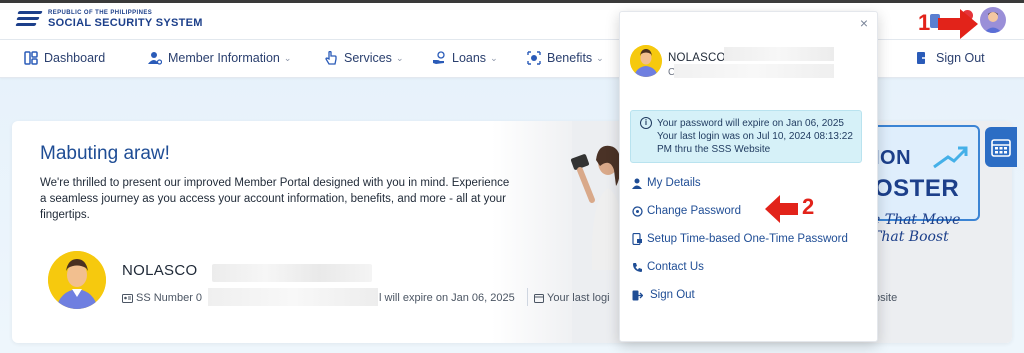 This screenshot has height=353, width=1024. I want to click on nav-member-information: Member Information ⌄, so click(219, 58).